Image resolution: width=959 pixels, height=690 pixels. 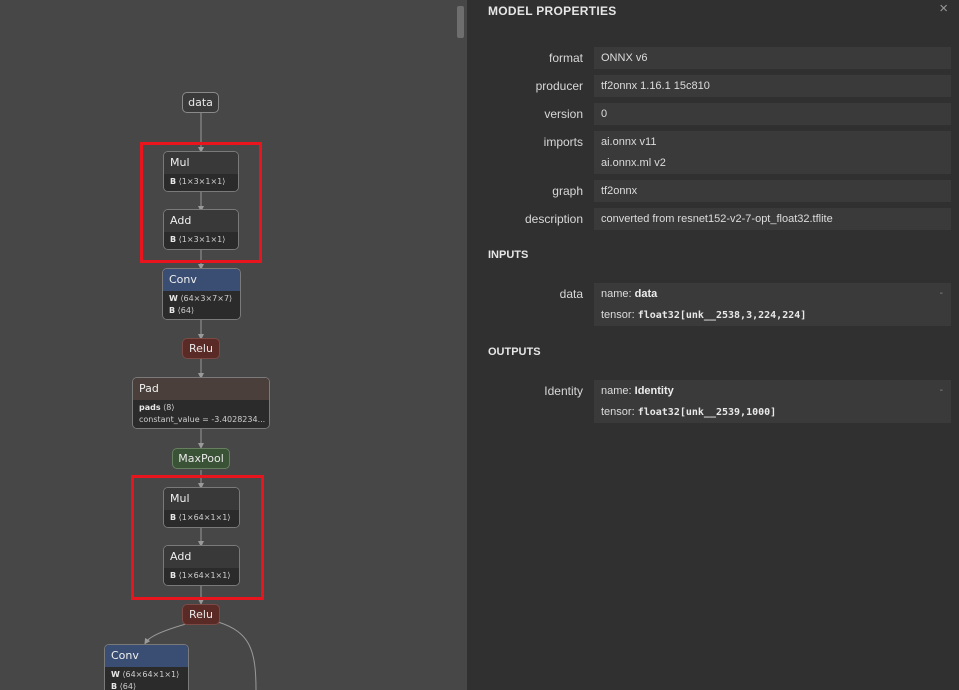 What do you see at coordinates (200, 102) in the screenshot?
I see `node-data: data` at bounding box center [200, 102].